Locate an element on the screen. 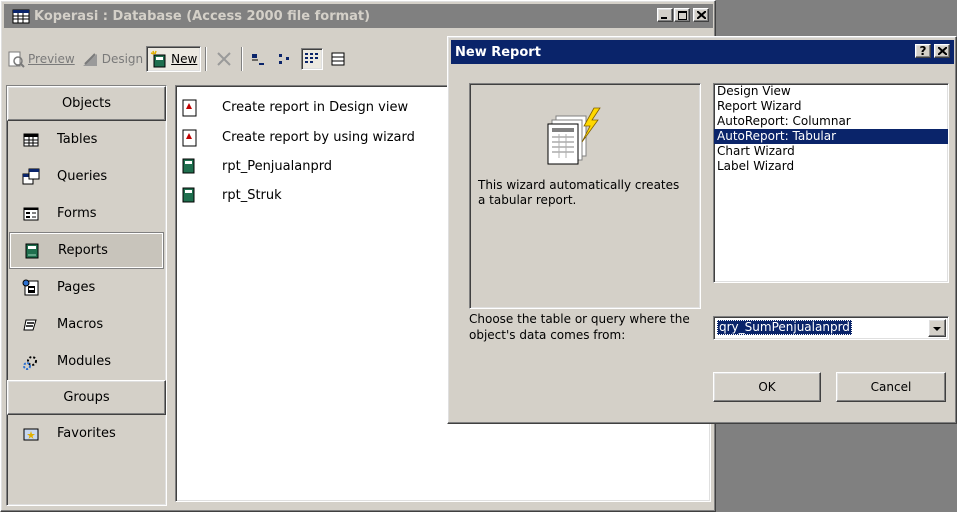 Image resolution: width=957 pixels, height=512 pixels. ok-button: OK is located at coordinates (767, 387).